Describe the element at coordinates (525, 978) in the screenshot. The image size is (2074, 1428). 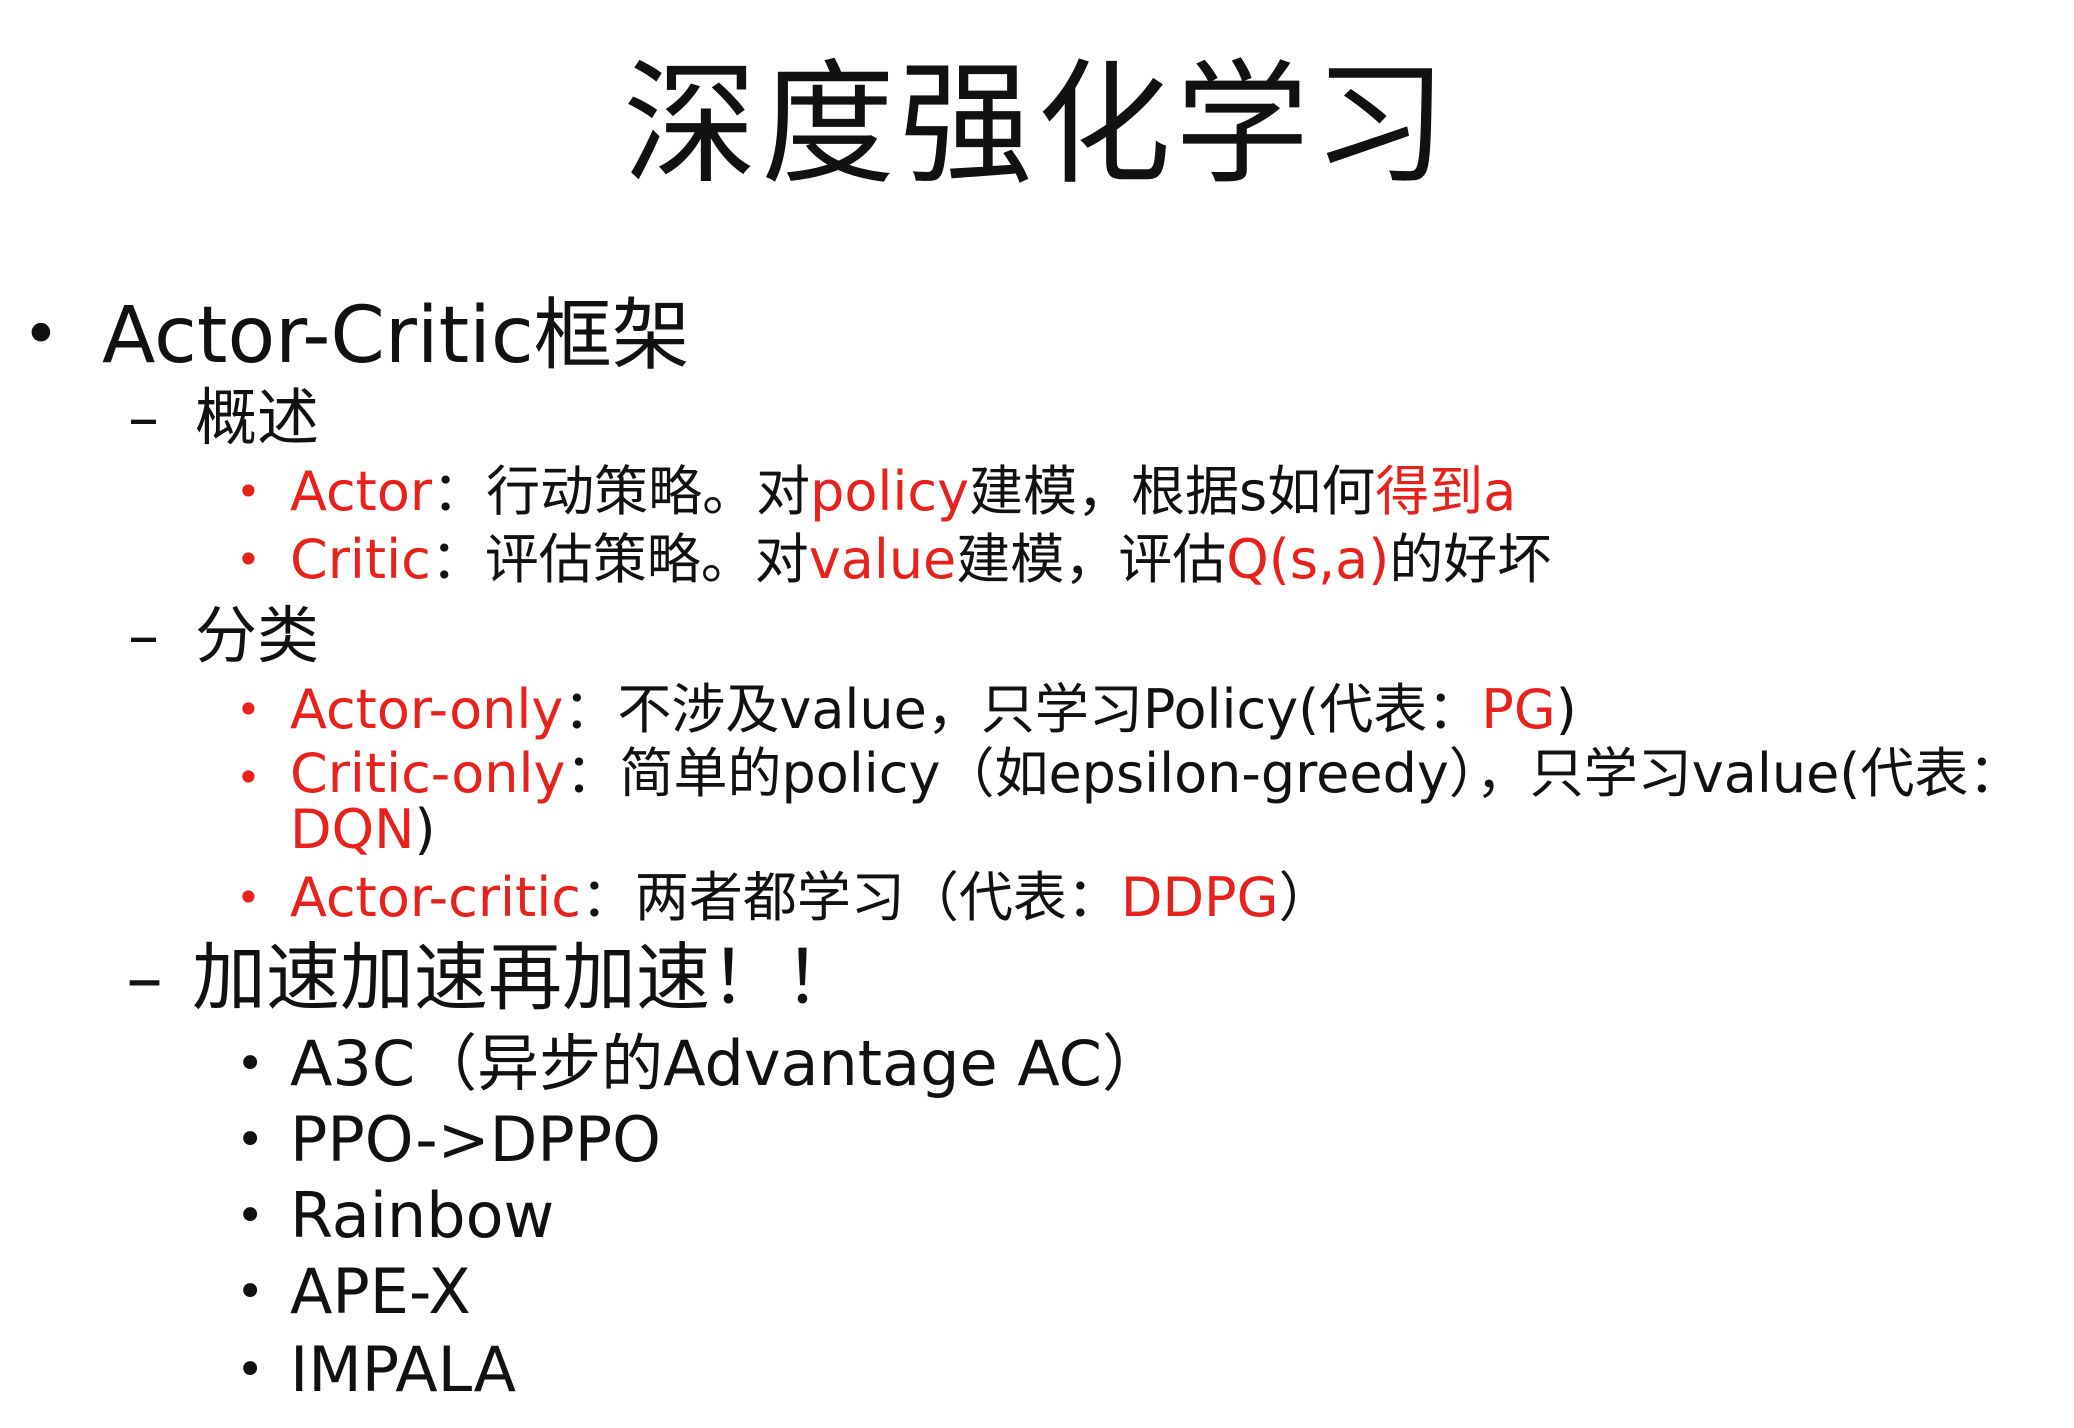
I see `speedup-label: 加速加速再加速！！` at that location.